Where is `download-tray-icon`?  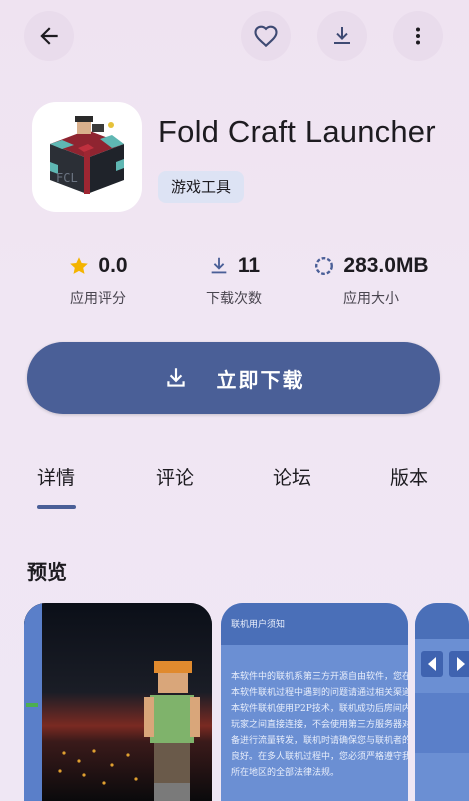 download-tray-icon is located at coordinates (175, 377).